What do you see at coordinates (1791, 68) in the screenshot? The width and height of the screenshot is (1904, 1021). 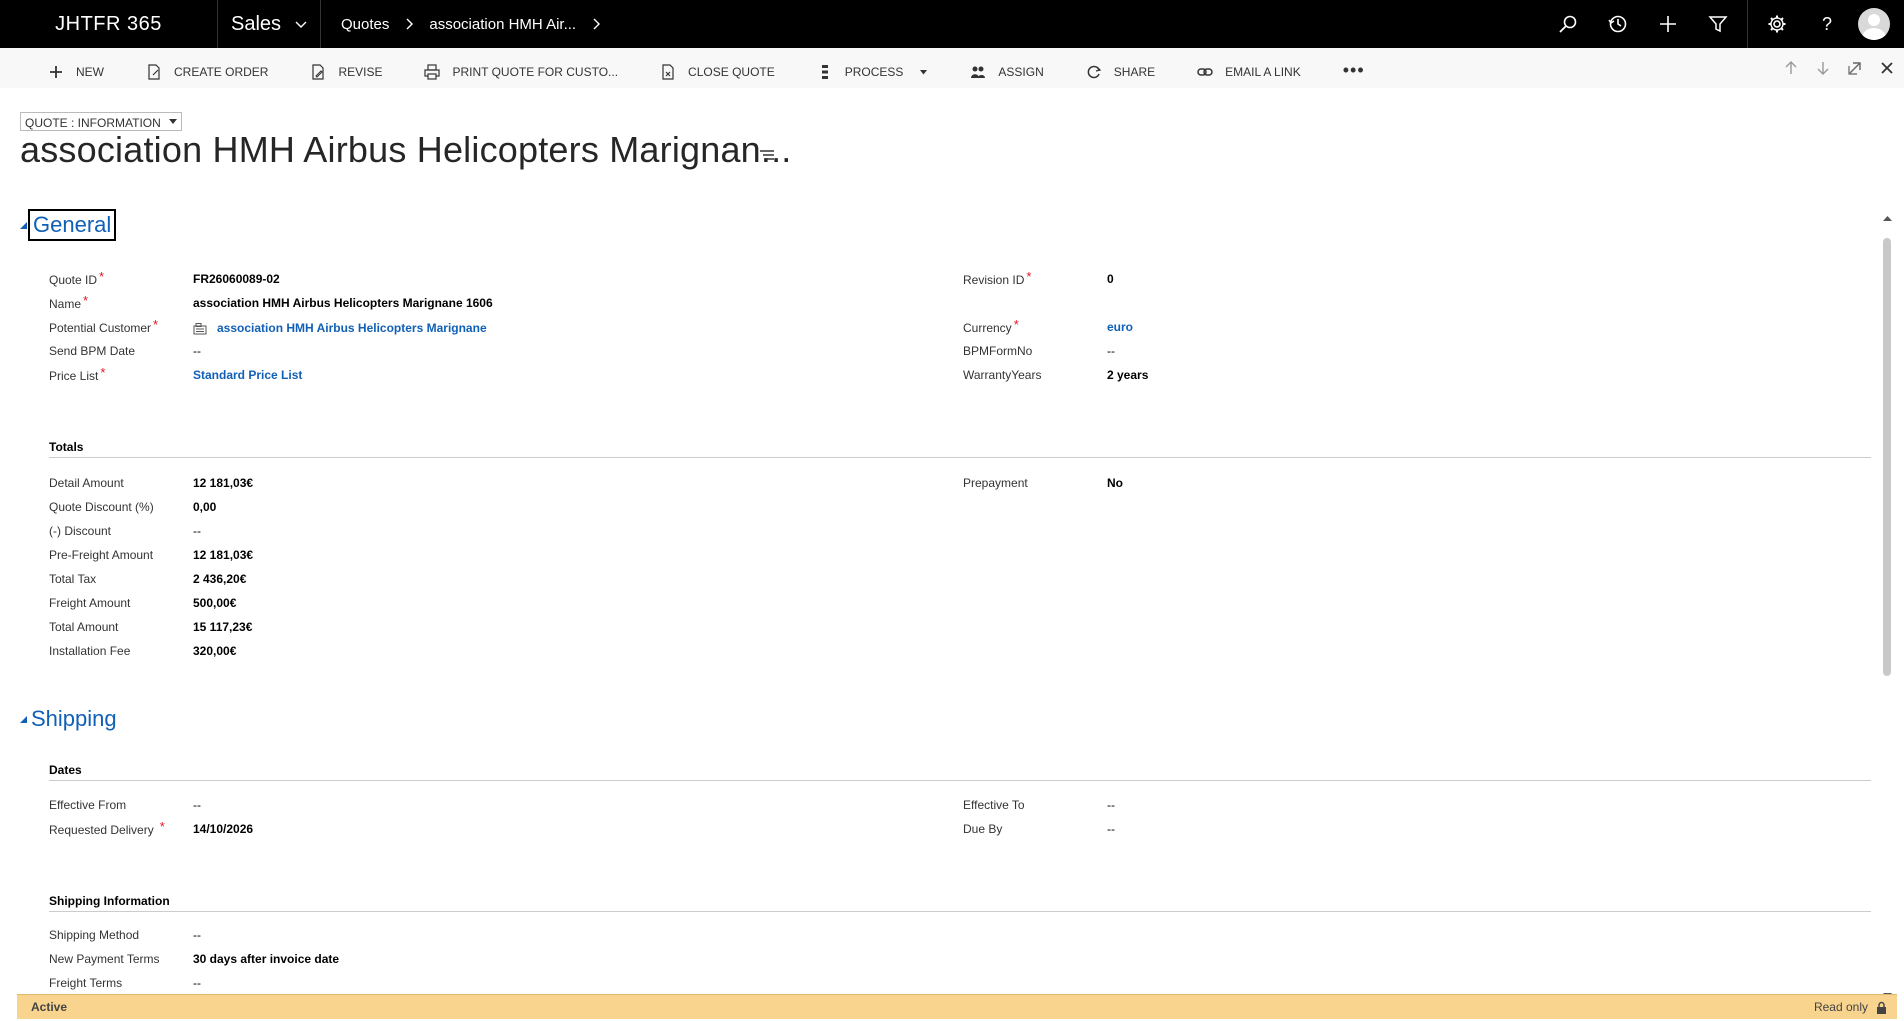 I see `arrow-up-icon` at bounding box center [1791, 68].